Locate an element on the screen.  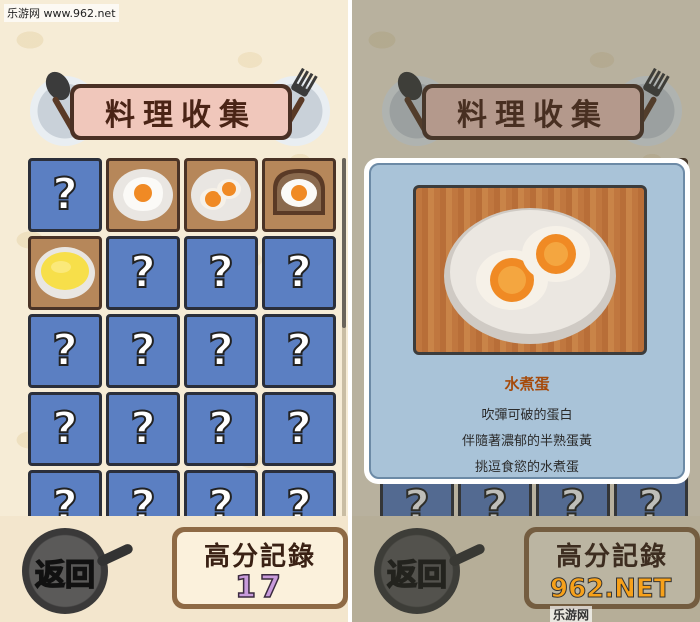
scrollbar-thumb is located at coordinates (344, 243).